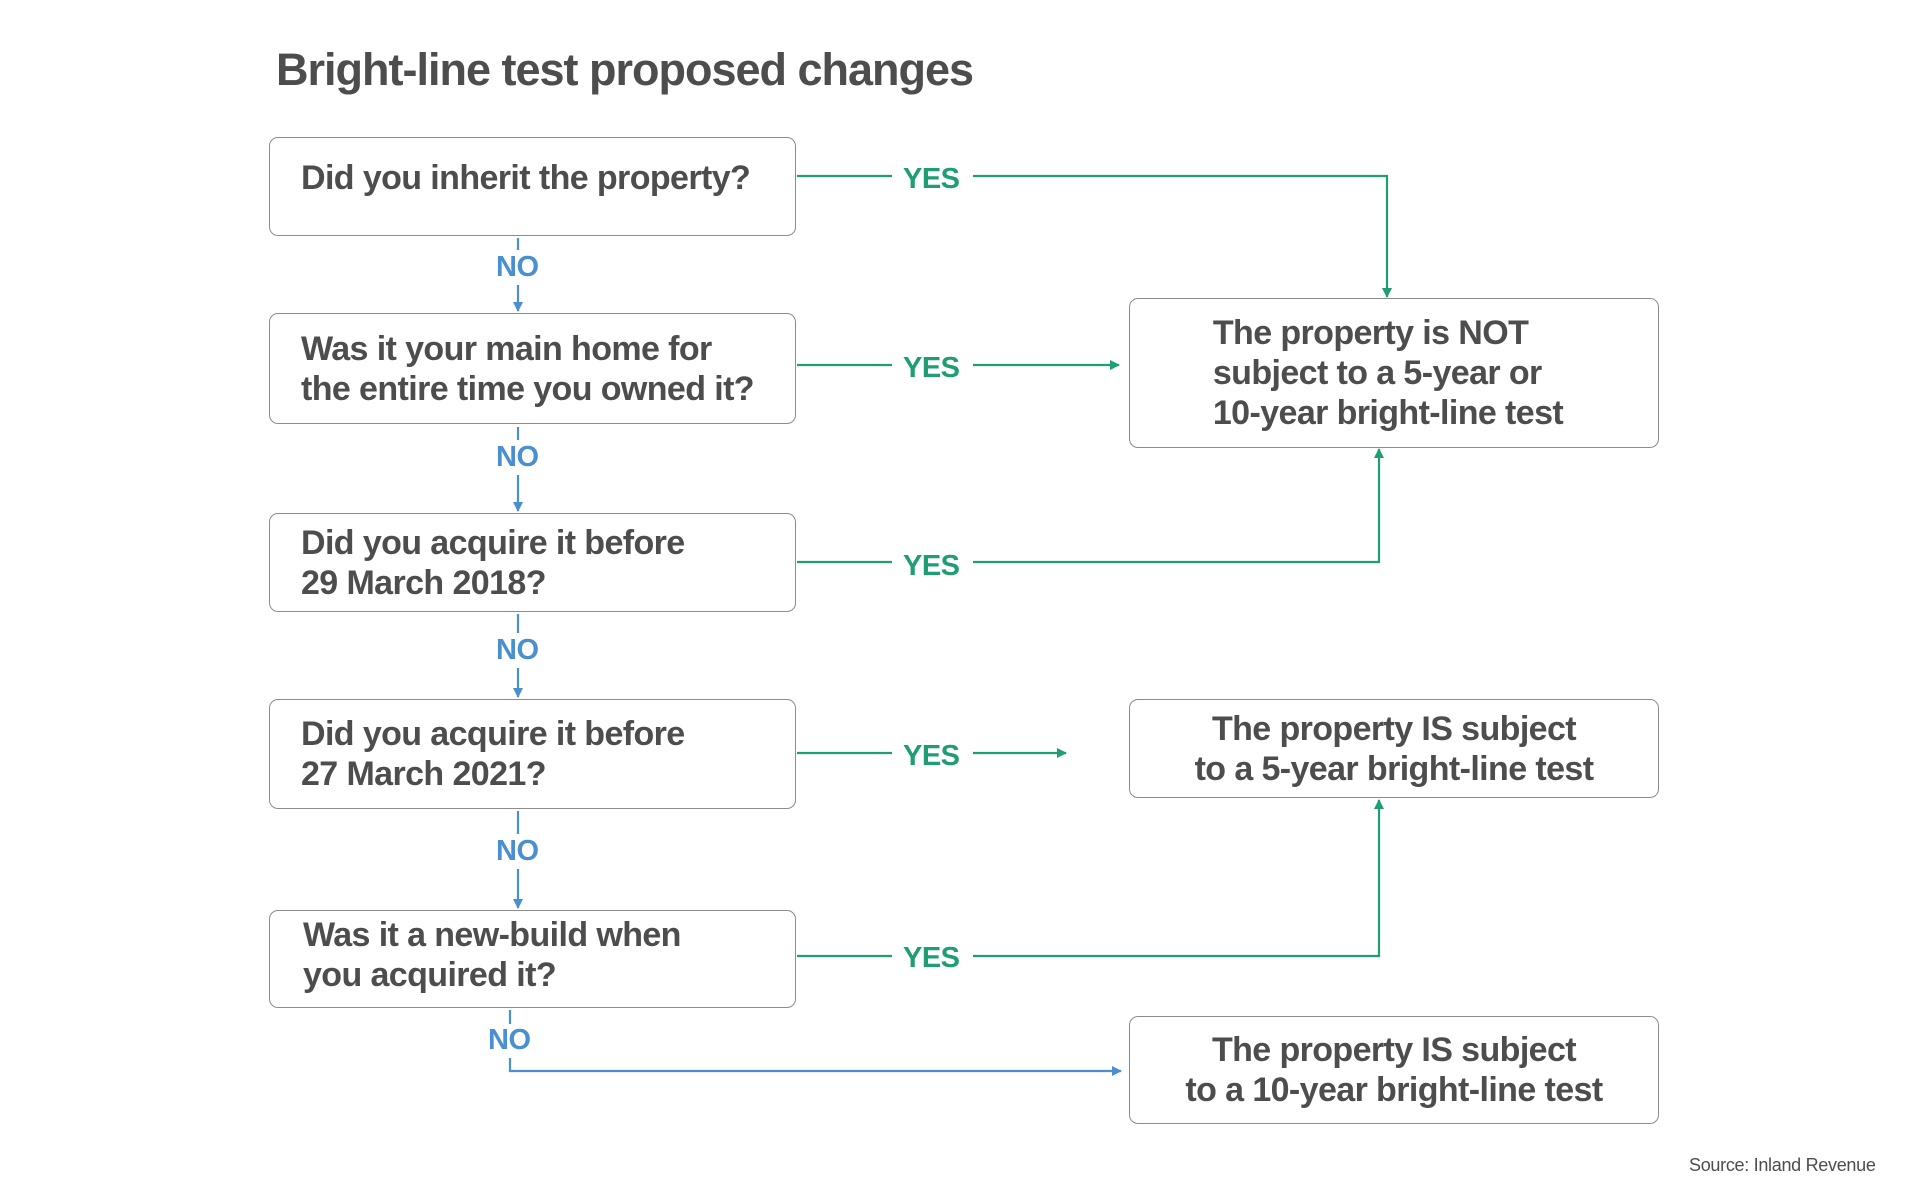  Describe the element at coordinates (1377, 373) in the screenshot. I see `outcome-line: subject to a 5-year or` at that location.